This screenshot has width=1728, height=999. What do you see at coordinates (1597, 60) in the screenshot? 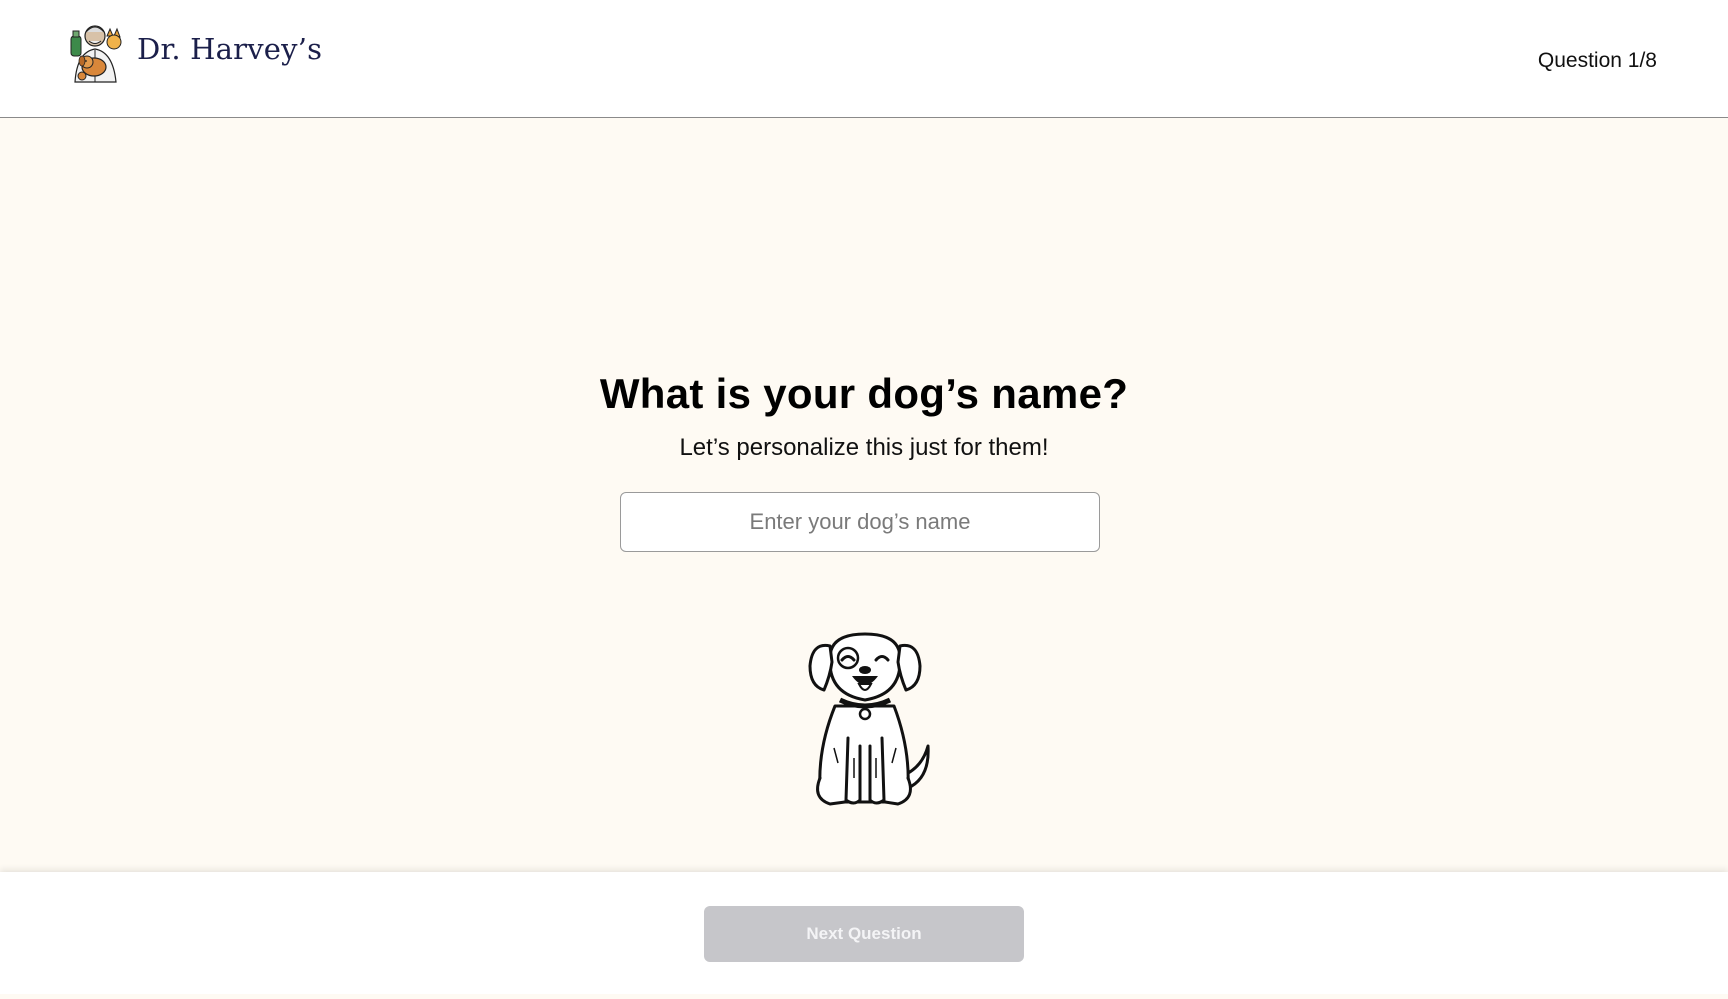
I see `question-progress: Question 1/8` at bounding box center [1597, 60].